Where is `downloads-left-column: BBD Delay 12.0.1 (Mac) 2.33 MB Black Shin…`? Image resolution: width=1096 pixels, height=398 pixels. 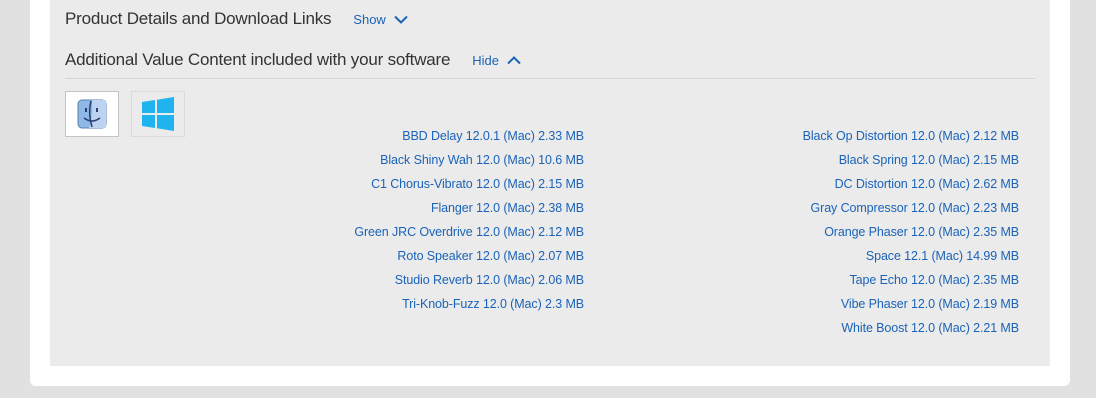
downloads-left-column: BBD Delay 12.0.1 (Mac) 2.33 MB Black Shin… is located at coordinates (469, 223).